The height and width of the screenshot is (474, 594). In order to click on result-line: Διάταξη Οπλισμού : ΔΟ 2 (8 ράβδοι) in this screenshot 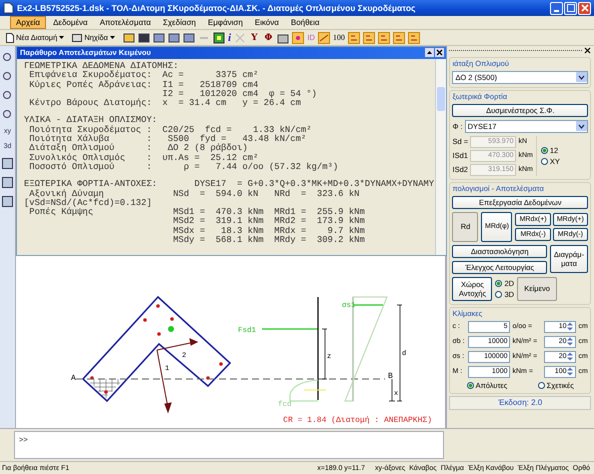, I will do `click(138, 149)`.